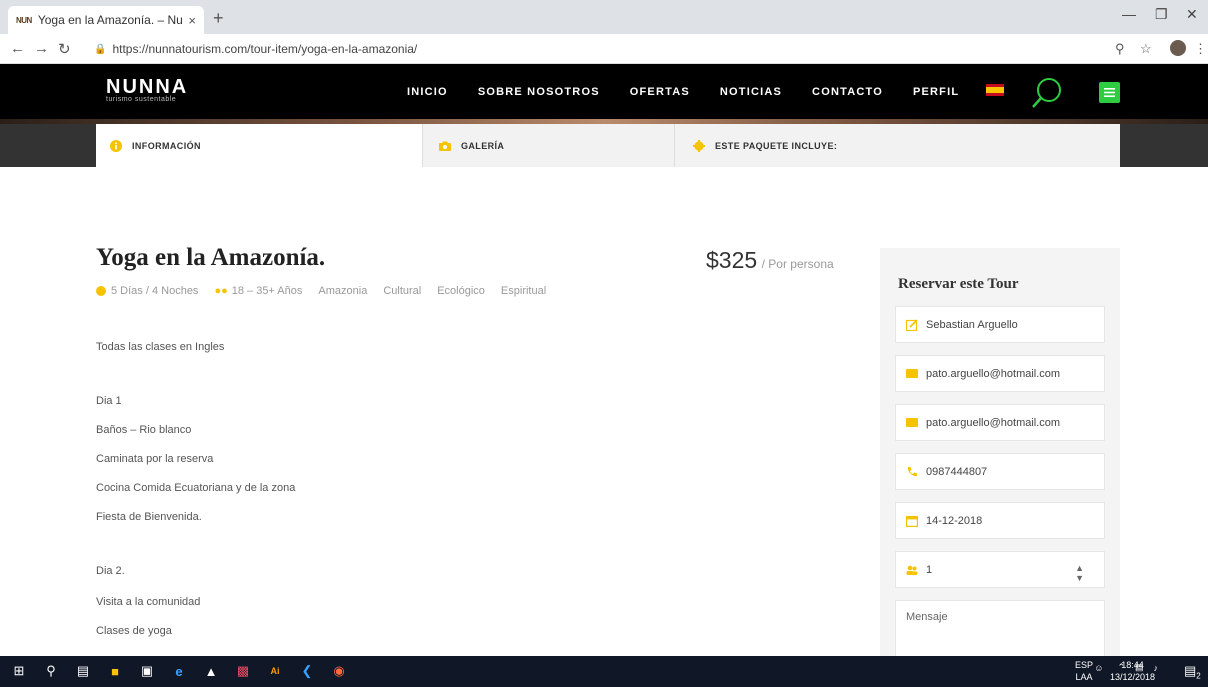 The height and width of the screenshot is (687, 1208). Describe the element at coordinates (19, 671) in the screenshot. I see `windows-start-icon: ⊞` at that location.